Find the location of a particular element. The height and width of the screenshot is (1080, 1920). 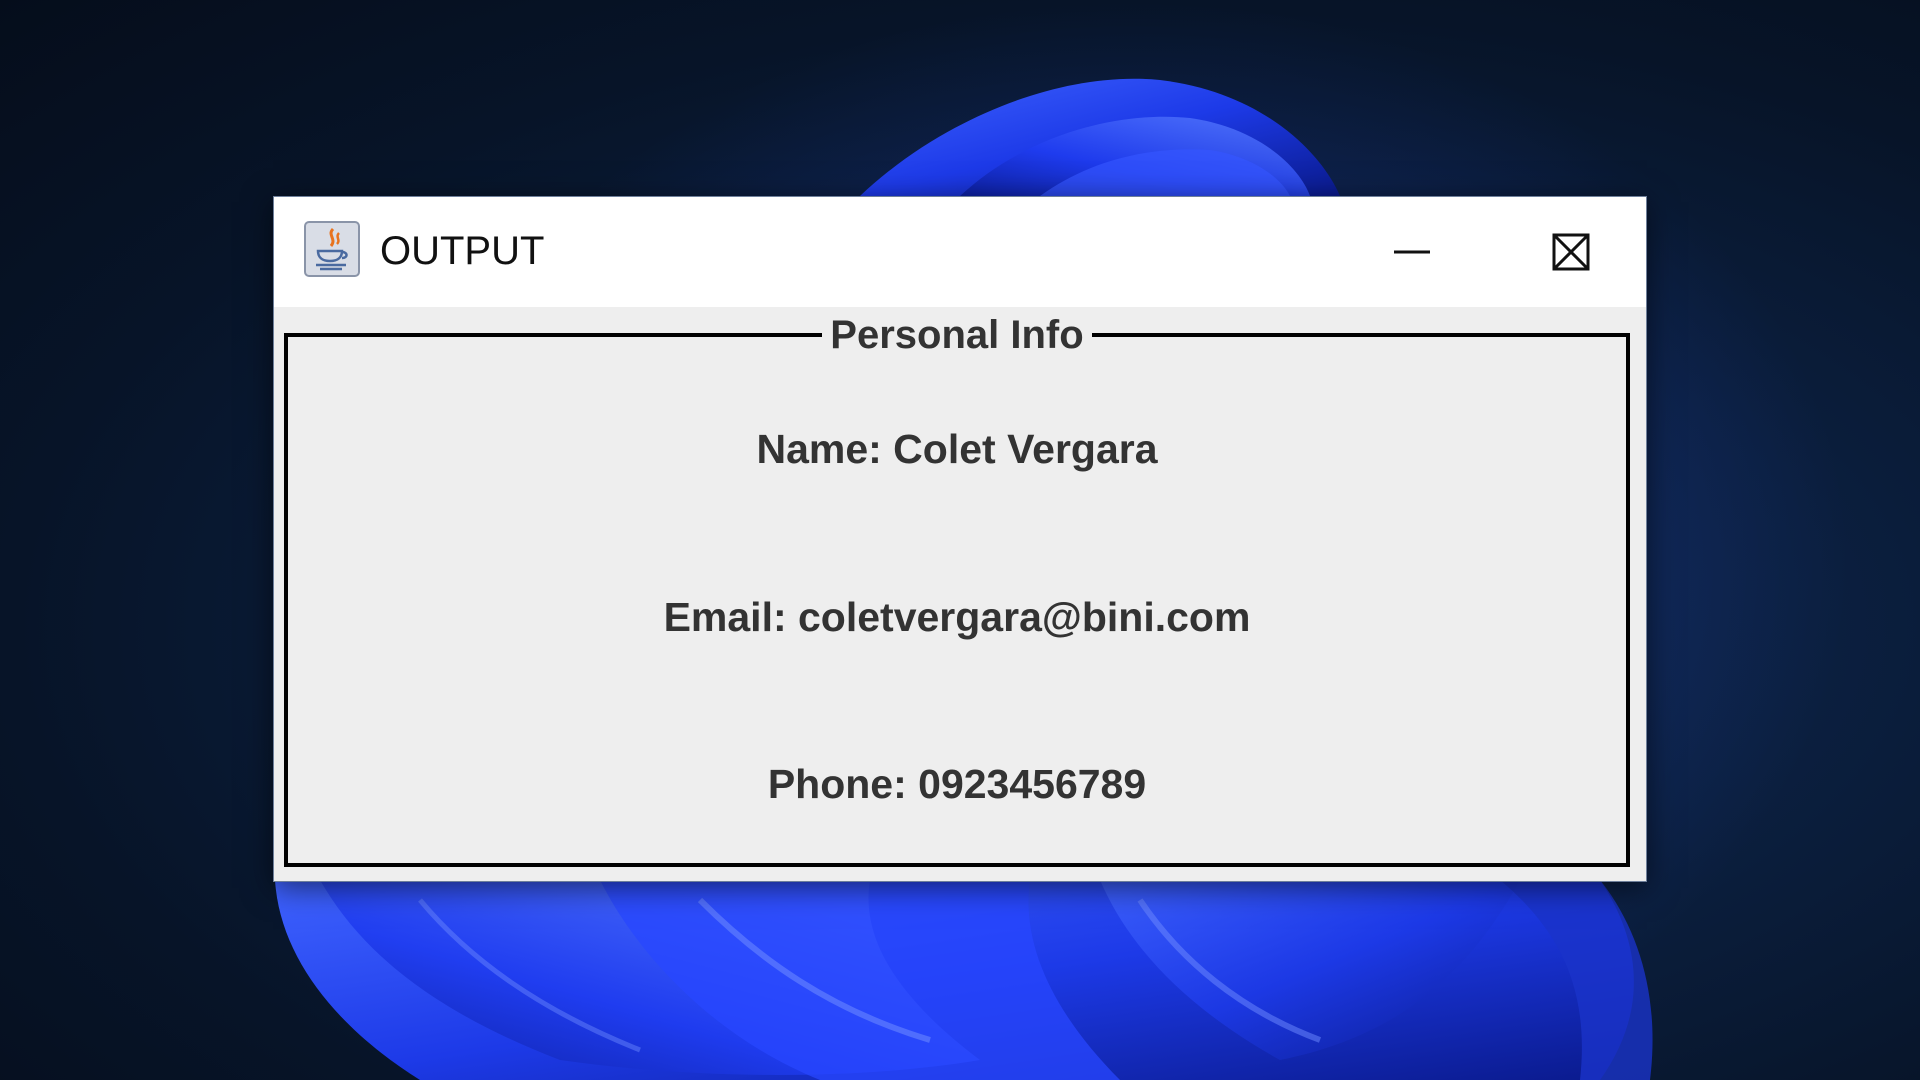

title-bar: OUTPUT is located at coordinates (960, 252).